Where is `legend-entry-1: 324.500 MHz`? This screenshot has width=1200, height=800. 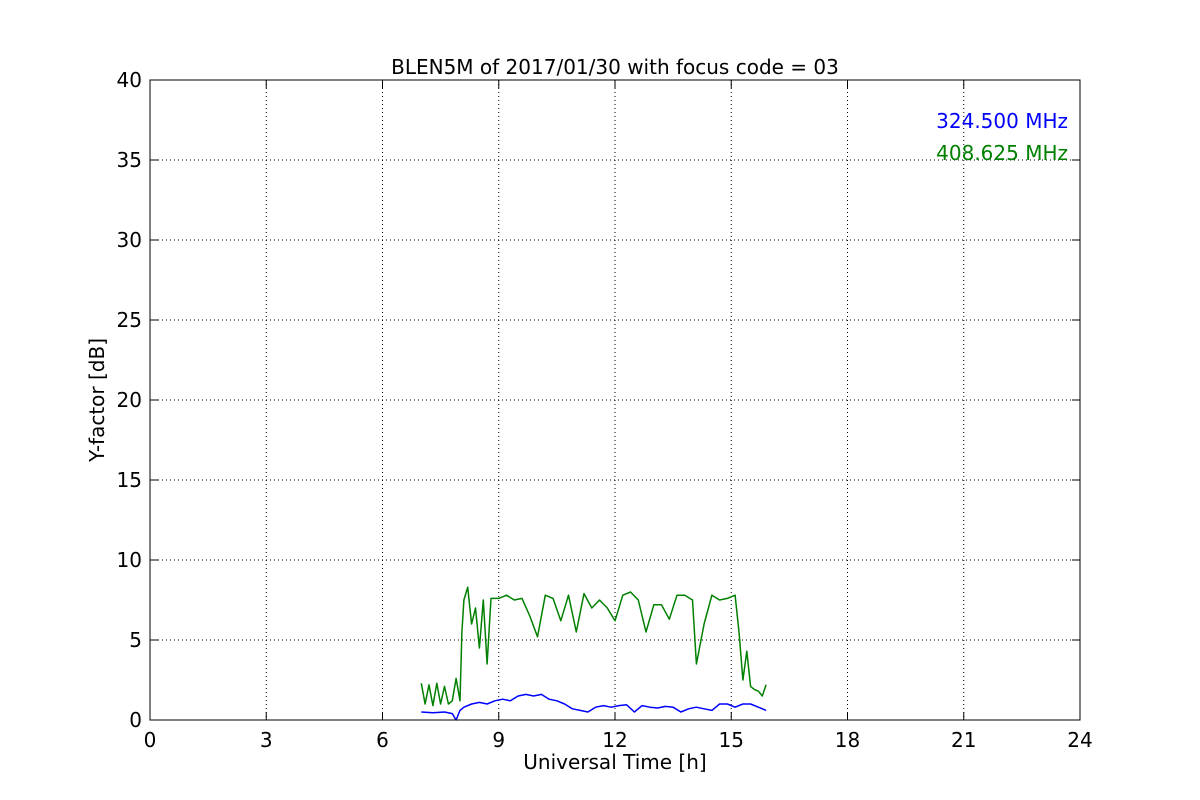
legend-entry-1: 324.500 MHz is located at coordinates (1002, 121).